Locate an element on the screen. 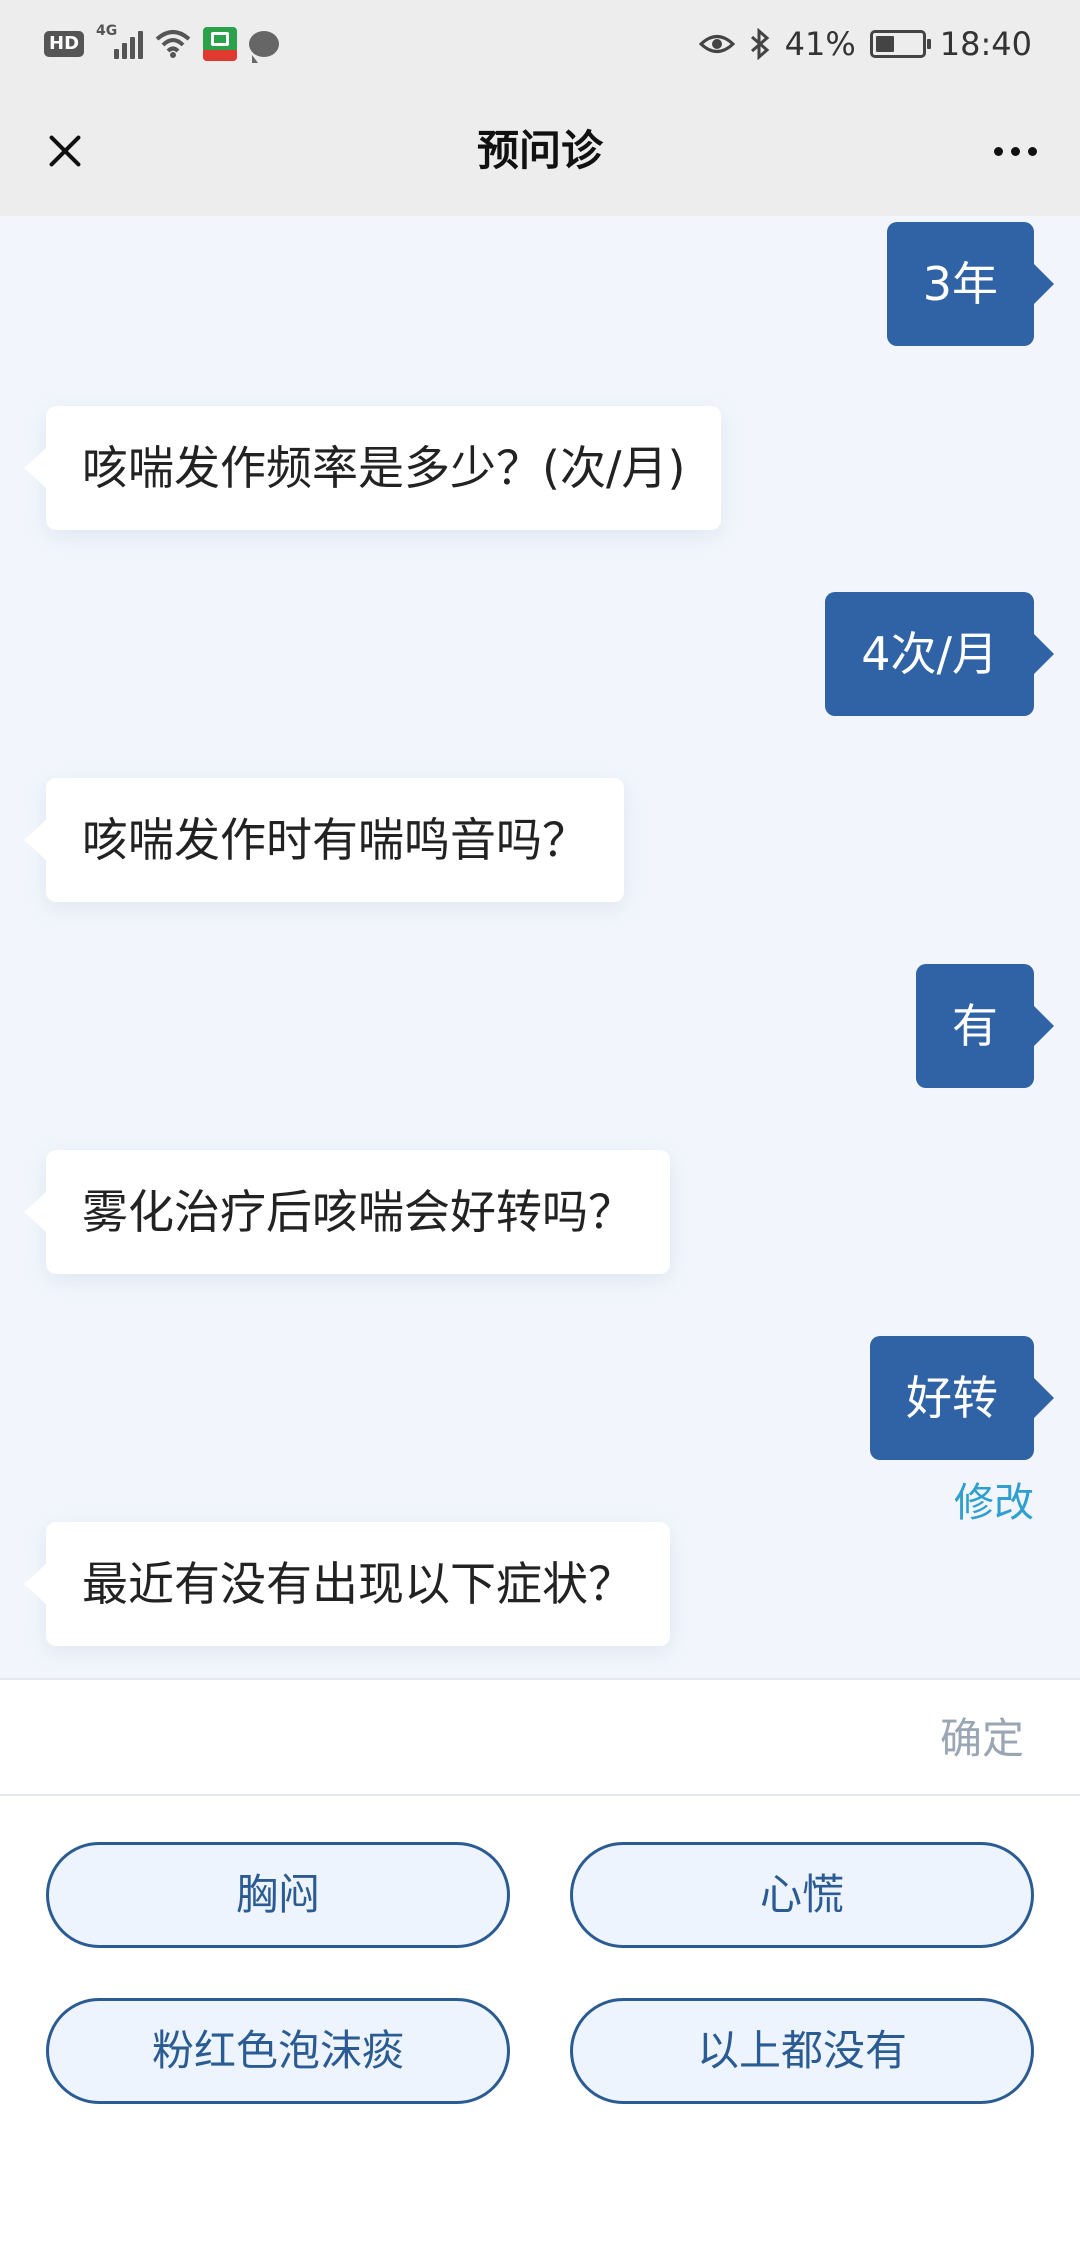  user-message: 3年 is located at coordinates (970, 284).